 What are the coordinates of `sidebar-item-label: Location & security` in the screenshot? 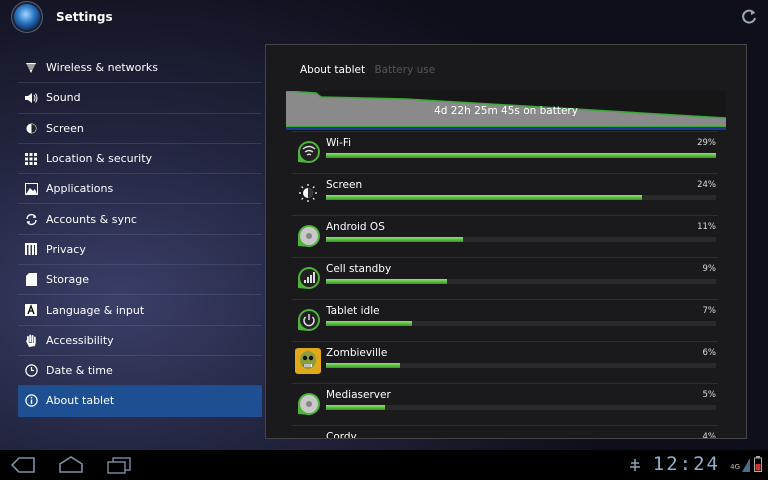 It's located at (99, 159).